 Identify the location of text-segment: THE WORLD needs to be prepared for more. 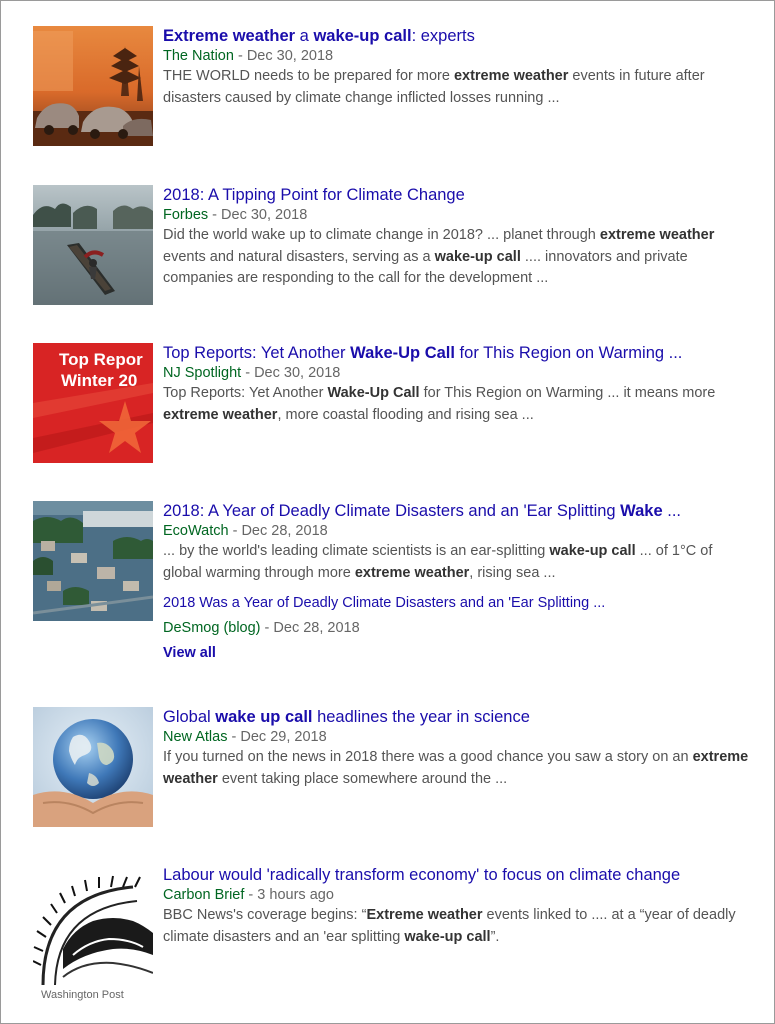
(308, 76).